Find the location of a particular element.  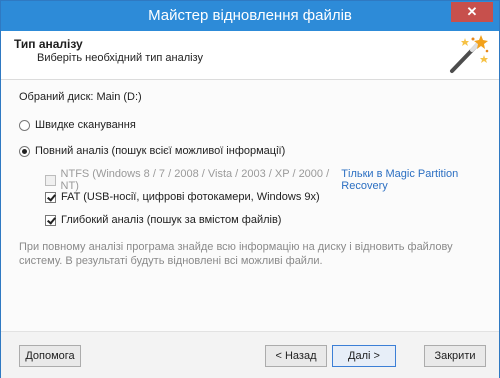

ntfs-checkbox is located at coordinates (50, 180).